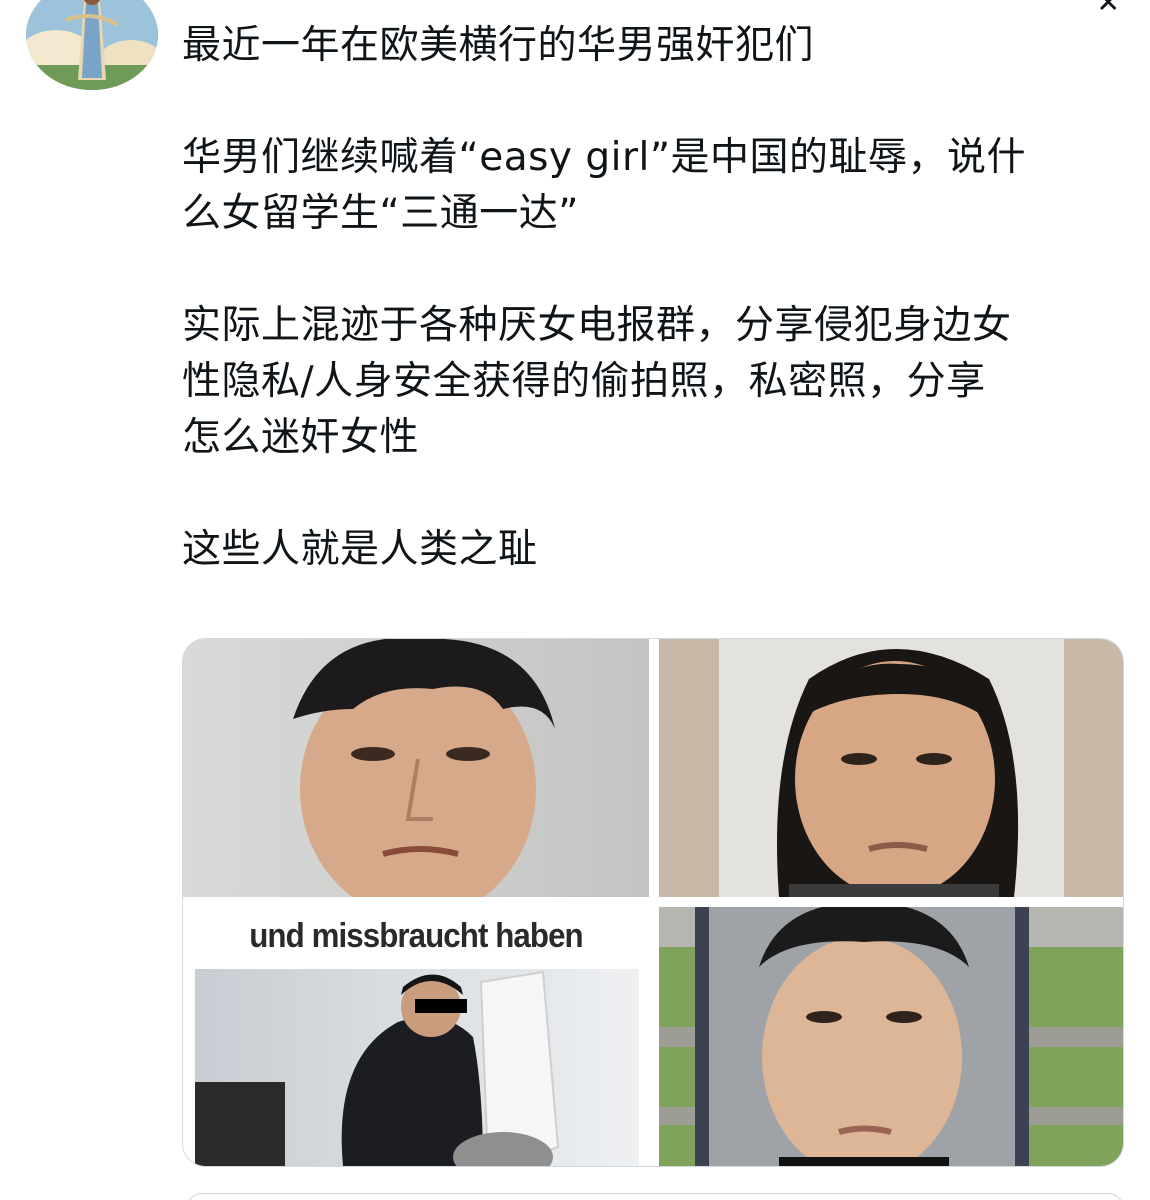  I want to click on post-paragraph: 最近一年在欧美横行的华男强奸犯们, so click(498, 45).